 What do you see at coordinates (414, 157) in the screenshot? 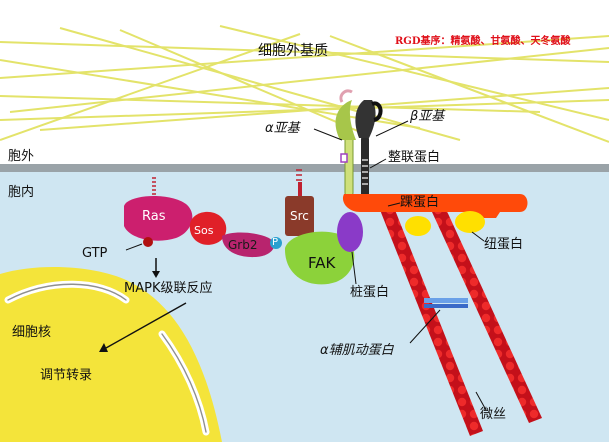
I see `integrin-label: 整联蛋白` at bounding box center [414, 157].